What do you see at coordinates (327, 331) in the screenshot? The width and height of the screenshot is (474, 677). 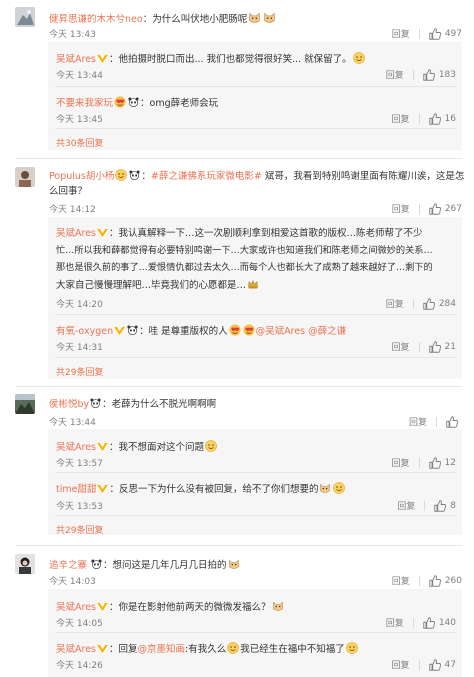 I see `mention-link: @薛之谦` at bounding box center [327, 331].